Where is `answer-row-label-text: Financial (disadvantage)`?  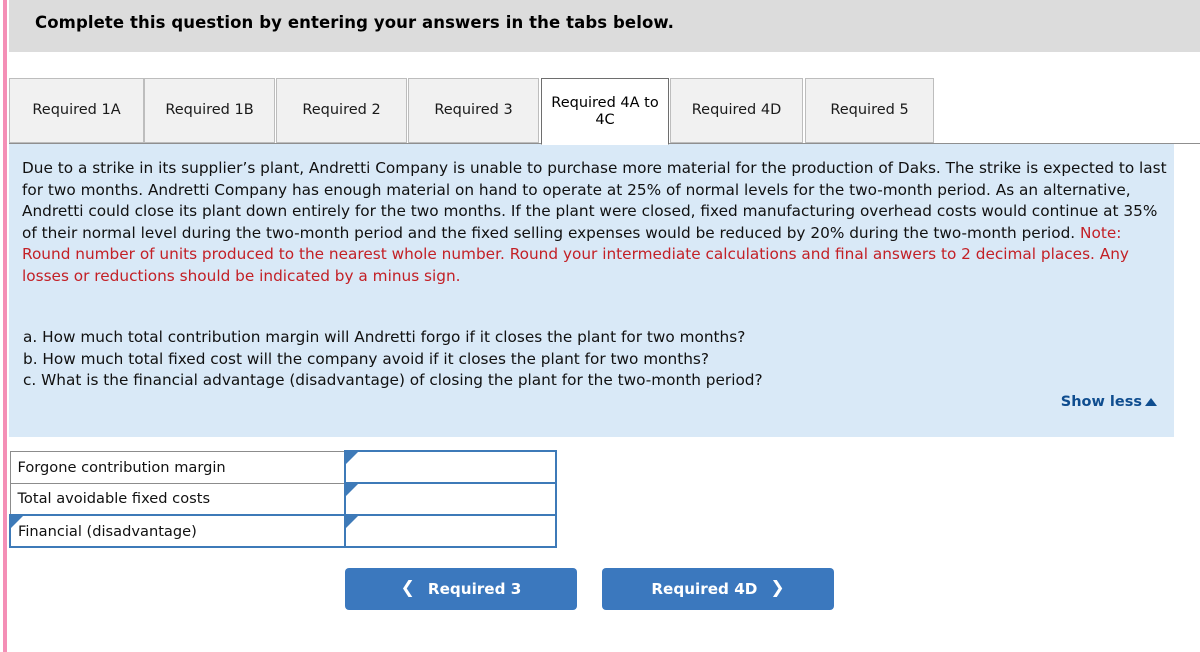
answer-row-label-text: Financial (disadvantage) is located at coordinates (107, 531).